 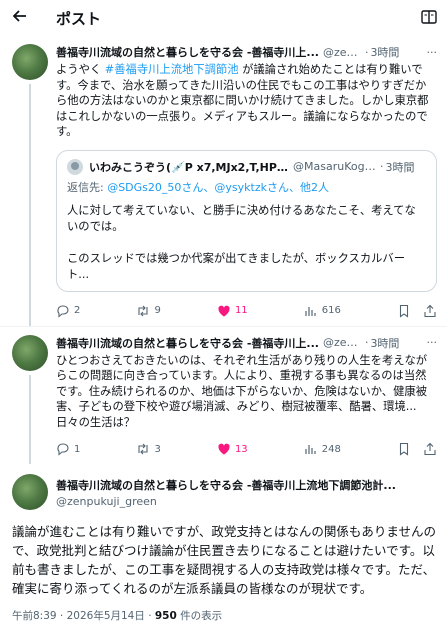 What do you see at coordinates (157, 449) in the screenshot?
I see `repost-count: 3` at bounding box center [157, 449].